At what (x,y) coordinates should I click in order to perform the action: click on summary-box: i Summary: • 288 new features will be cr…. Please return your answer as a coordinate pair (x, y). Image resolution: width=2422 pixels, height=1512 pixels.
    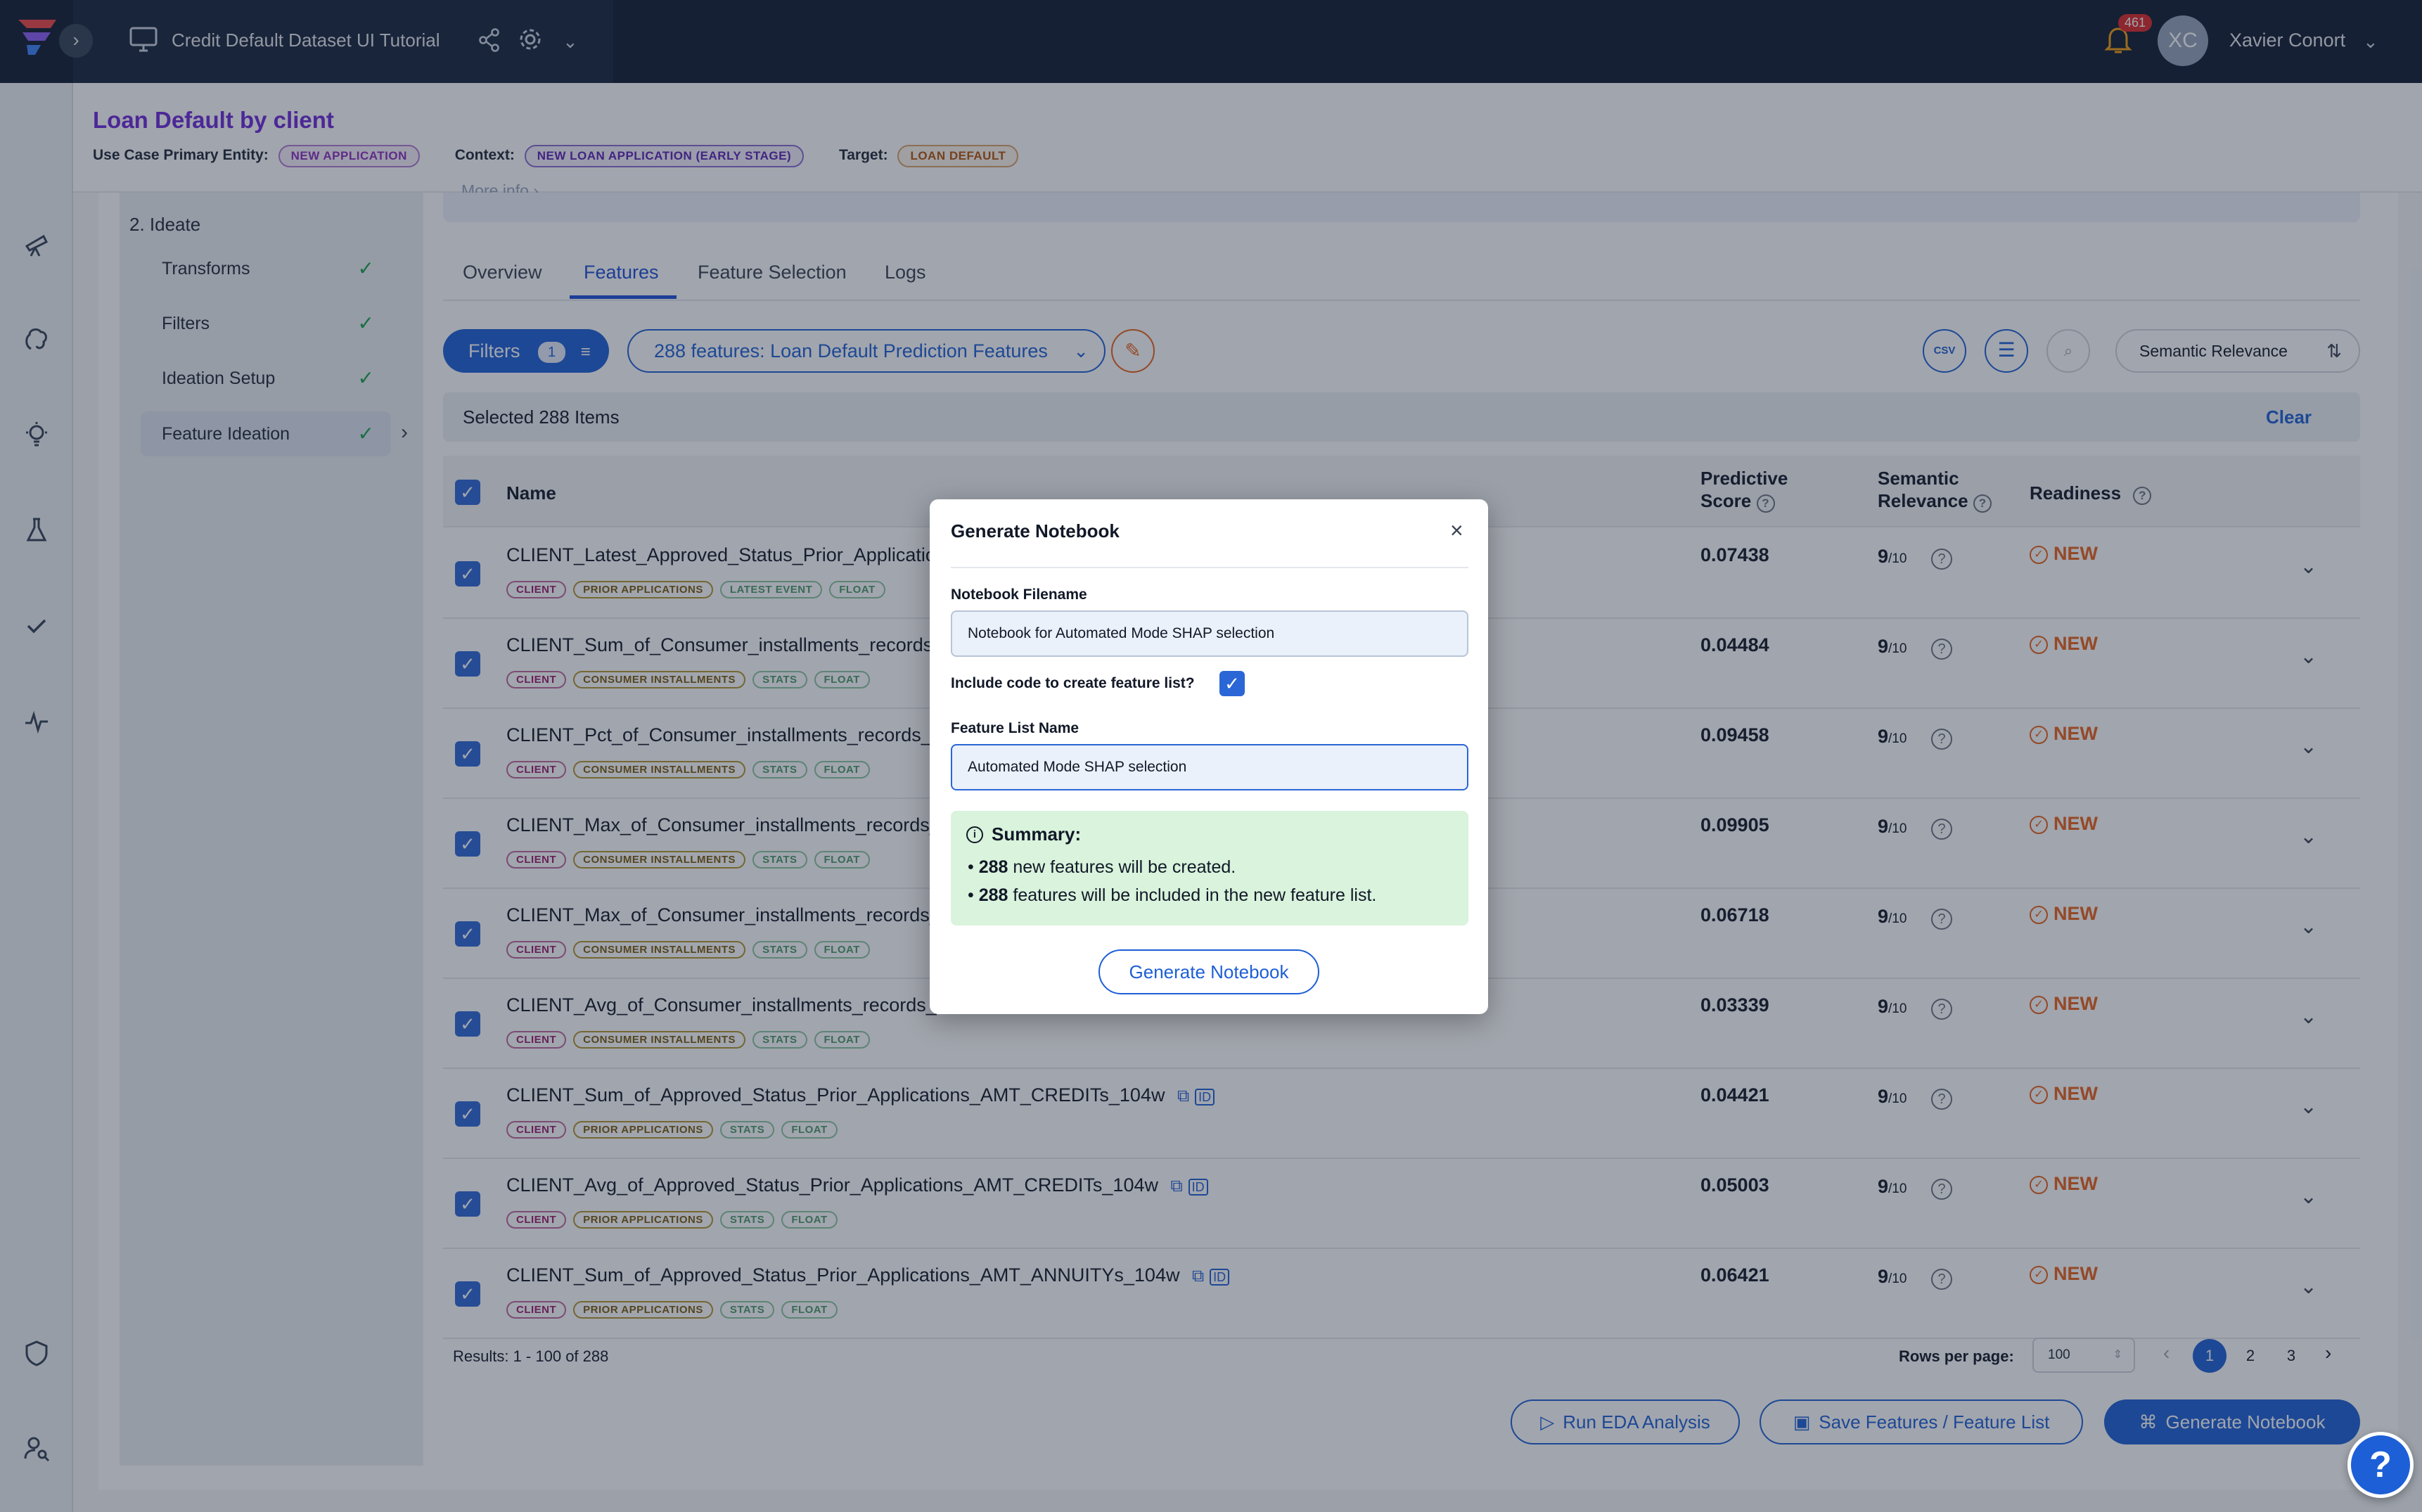
    Looking at the image, I should click on (1209, 868).